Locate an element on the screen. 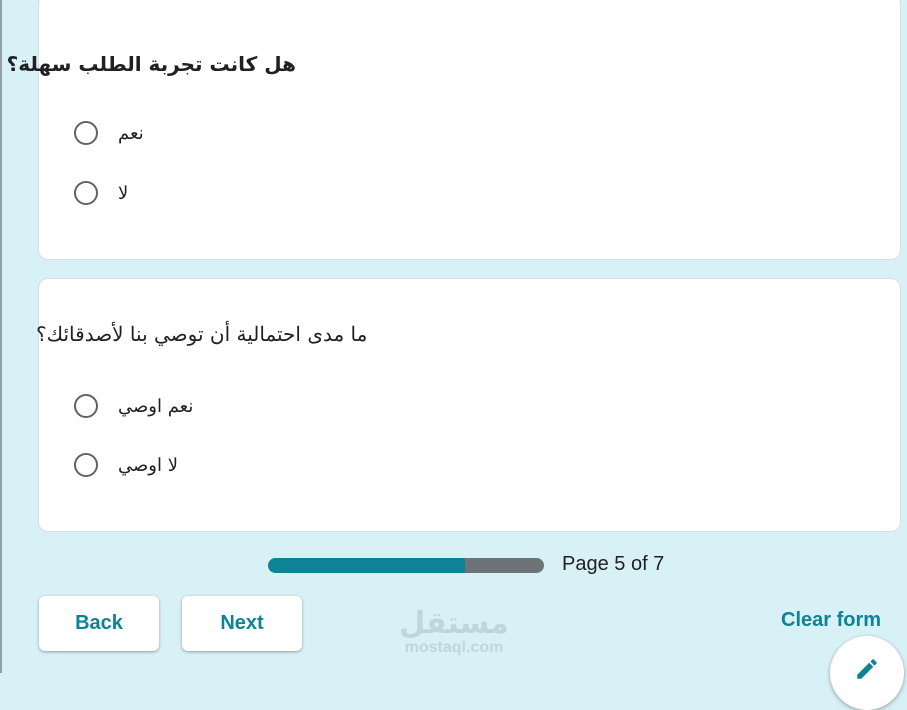 The image size is (907, 710). progress-bar-fill is located at coordinates (367, 565).